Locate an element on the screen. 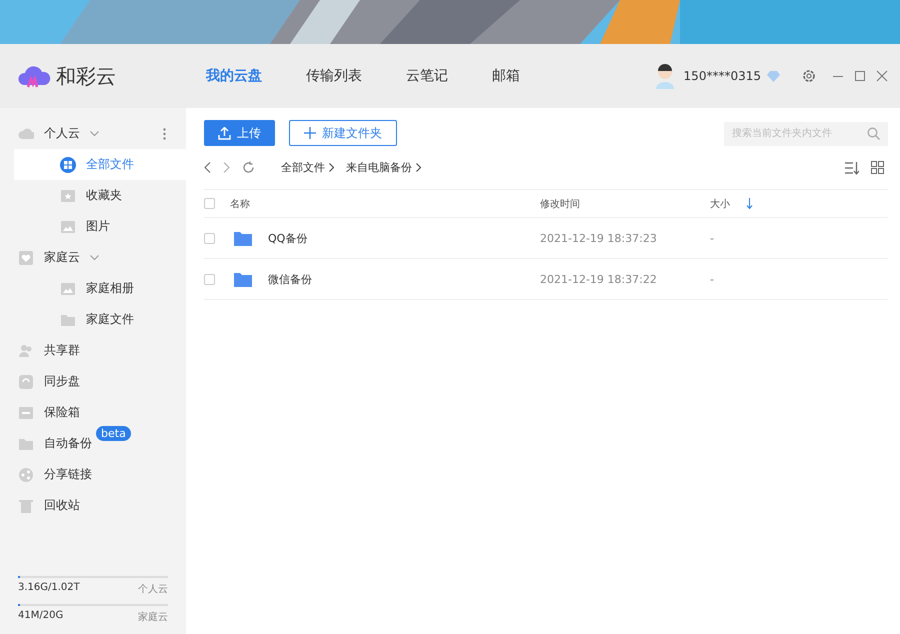 This screenshot has height=634, width=900. sort-down-icon is located at coordinates (749, 203).